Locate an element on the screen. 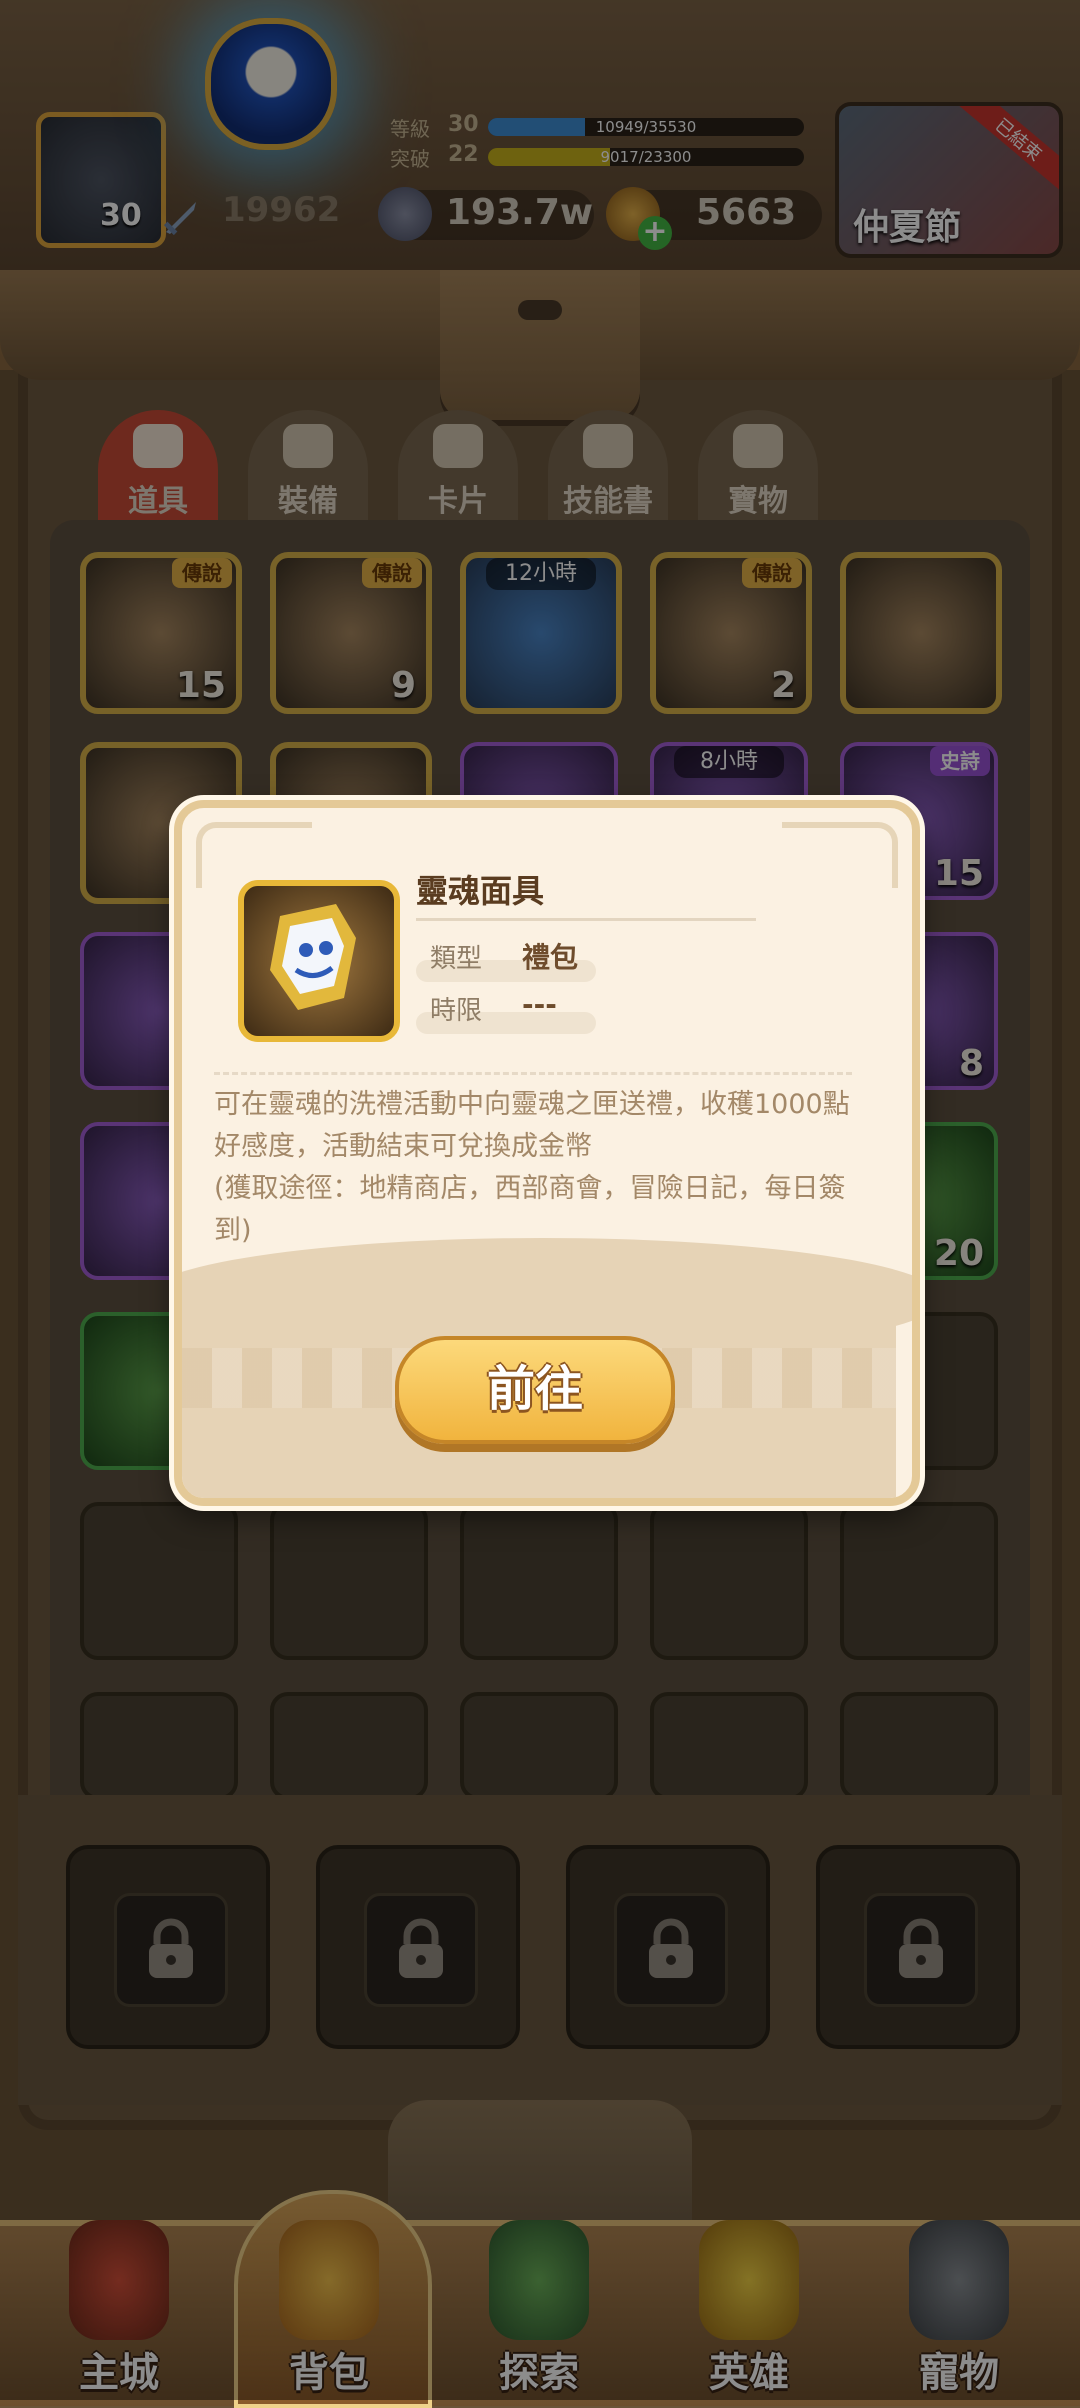  description-text: 可在靈魂的洗禮活動中向靈魂之匣送禮，收穫1000點好感度，活動結束可兌換成金幣 is located at coordinates (532, 1125).